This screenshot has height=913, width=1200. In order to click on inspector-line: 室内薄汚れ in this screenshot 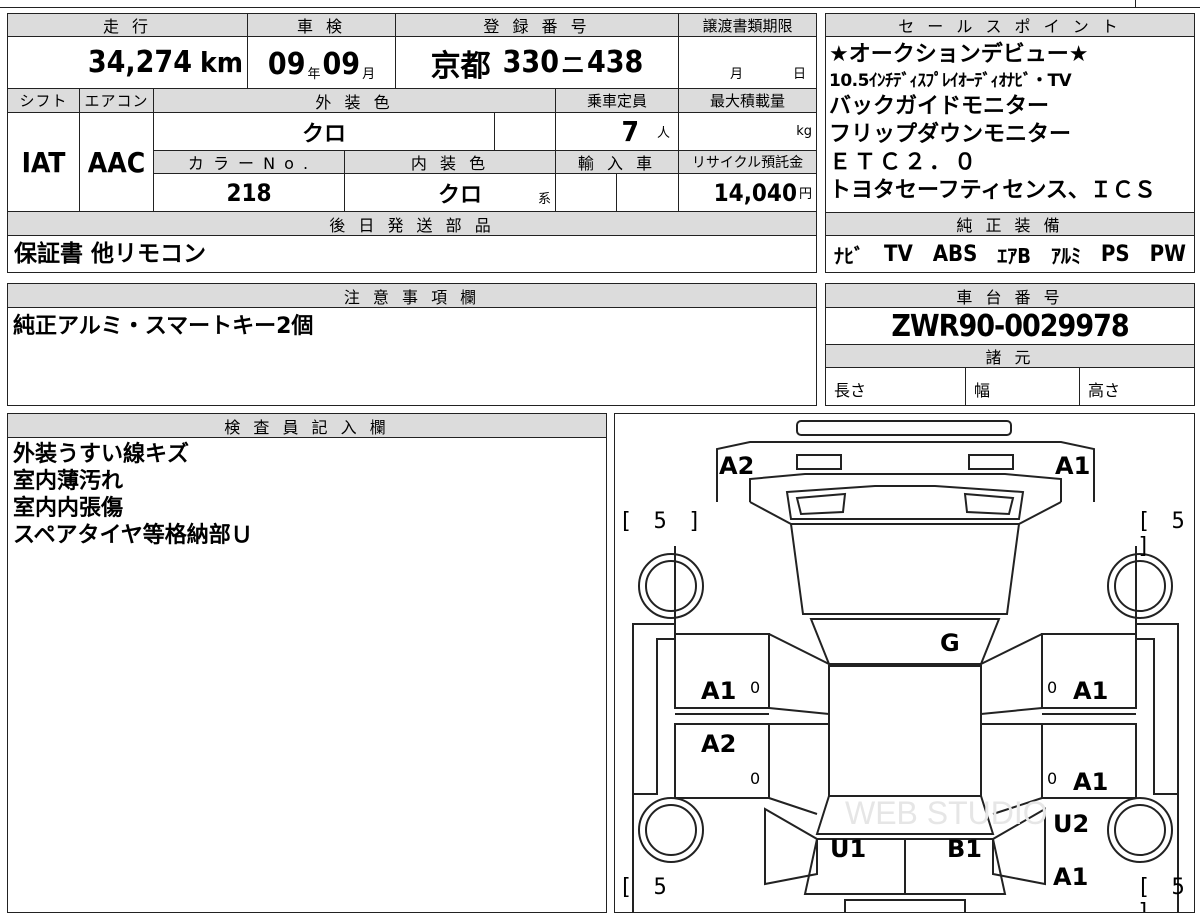, I will do `click(68, 481)`.